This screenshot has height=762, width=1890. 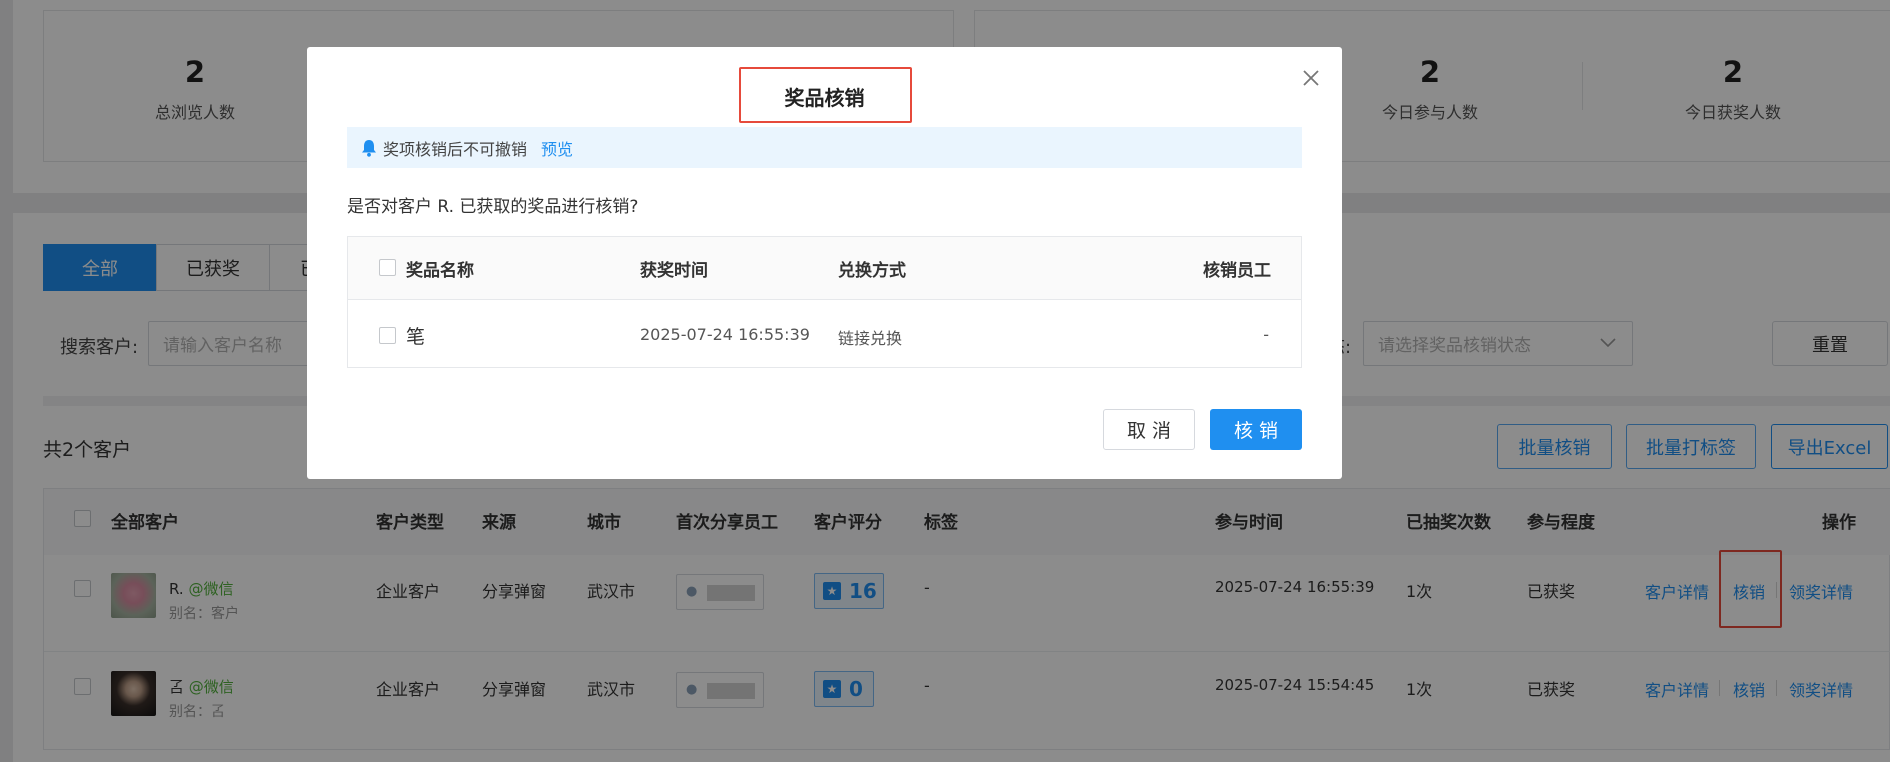 What do you see at coordinates (387, 335) in the screenshot?
I see `prize-row-checkbox` at bounding box center [387, 335].